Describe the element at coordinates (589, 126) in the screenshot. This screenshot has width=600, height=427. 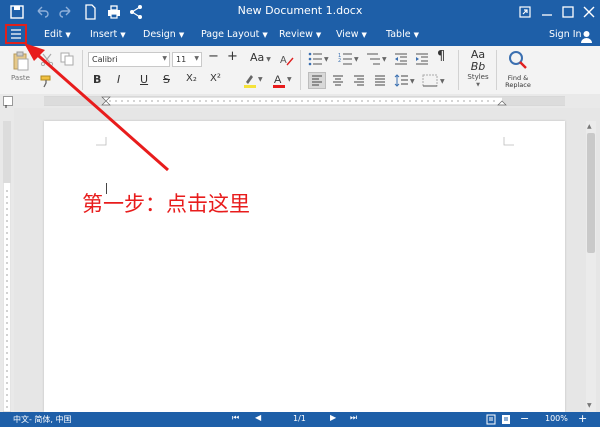
I see `scroll-up-icon: ▲` at that location.